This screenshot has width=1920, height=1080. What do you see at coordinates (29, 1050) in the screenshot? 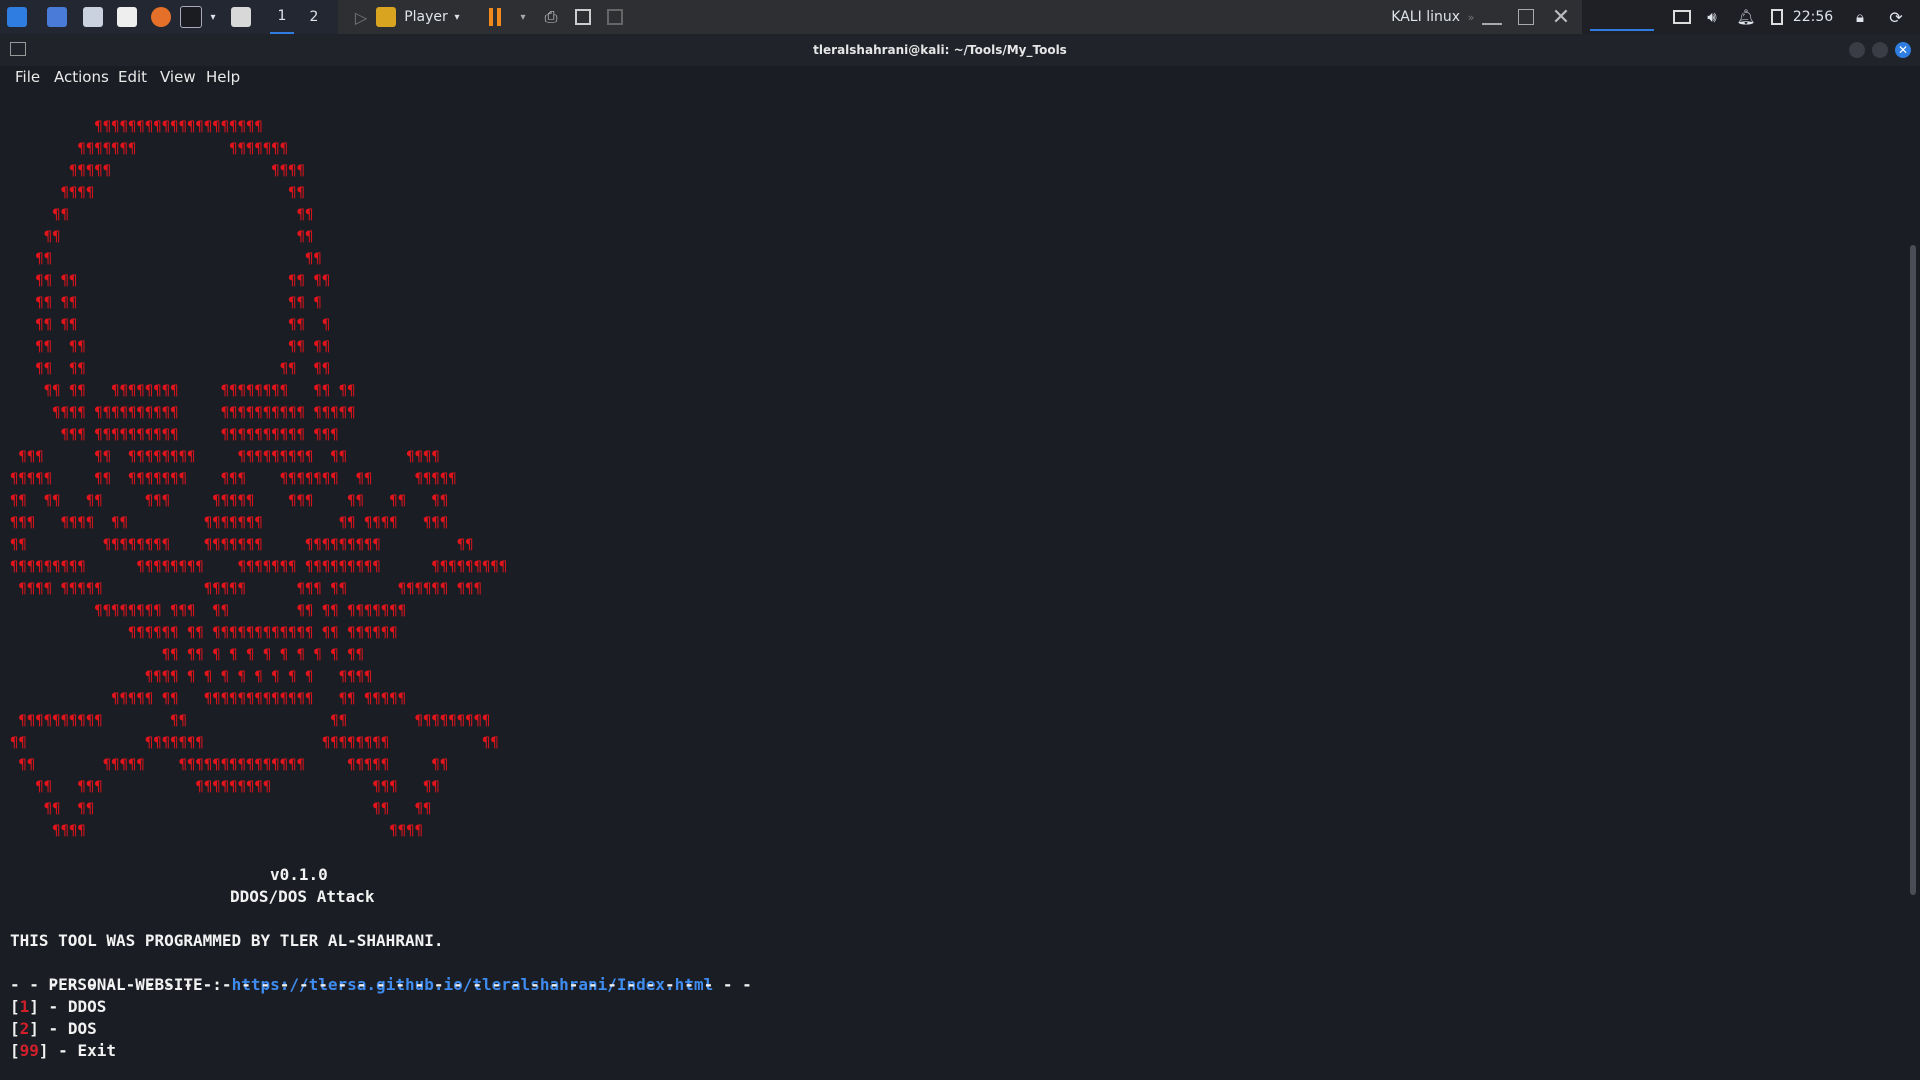
I see `option-number: 99` at bounding box center [29, 1050].